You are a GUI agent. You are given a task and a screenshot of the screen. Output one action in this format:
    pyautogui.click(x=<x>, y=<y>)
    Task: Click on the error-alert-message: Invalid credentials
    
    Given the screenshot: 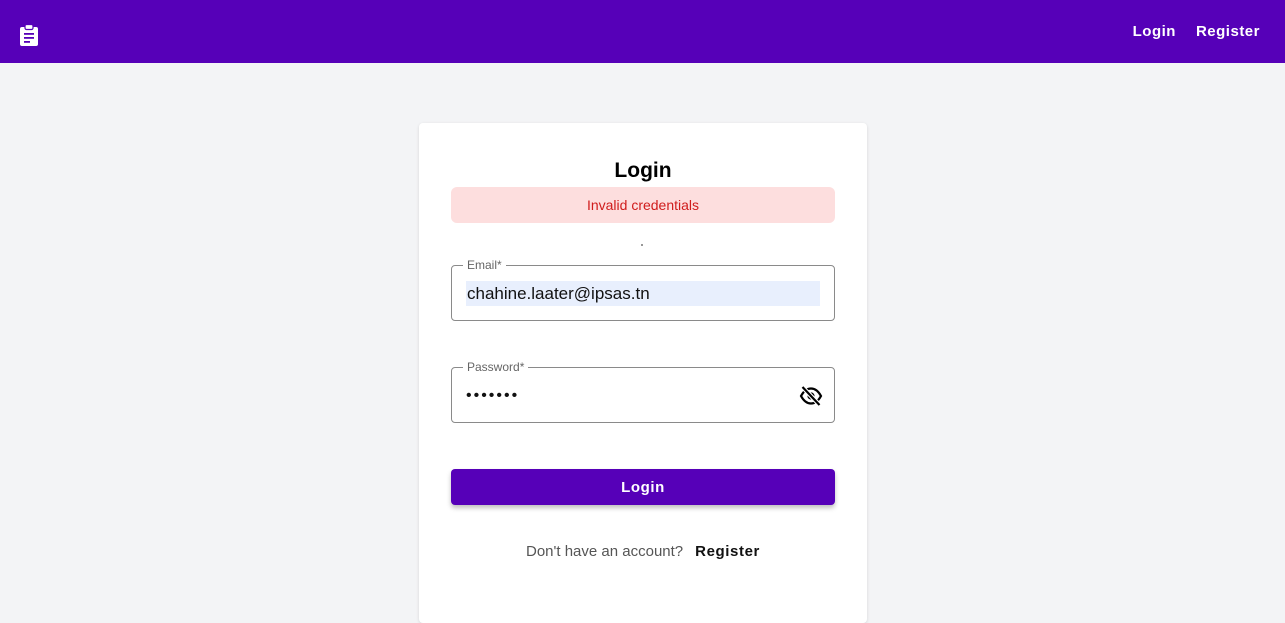 What is the action you would take?
    pyautogui.click(x=643, y=205)
    